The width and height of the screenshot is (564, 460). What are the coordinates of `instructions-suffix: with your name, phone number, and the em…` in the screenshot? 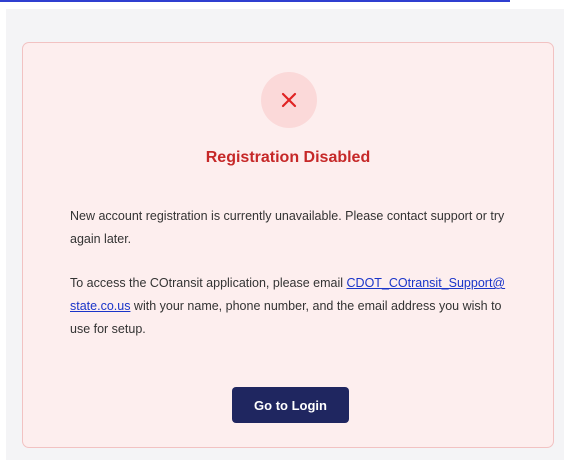 It's located at (286, 317).